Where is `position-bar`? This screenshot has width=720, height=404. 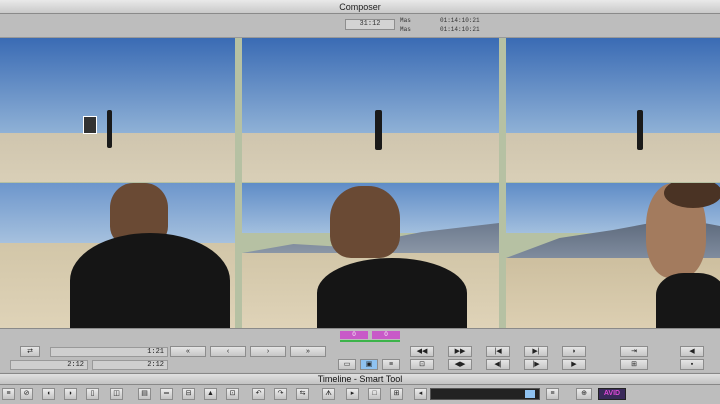 position-bar is located at coordinates (370, 341).